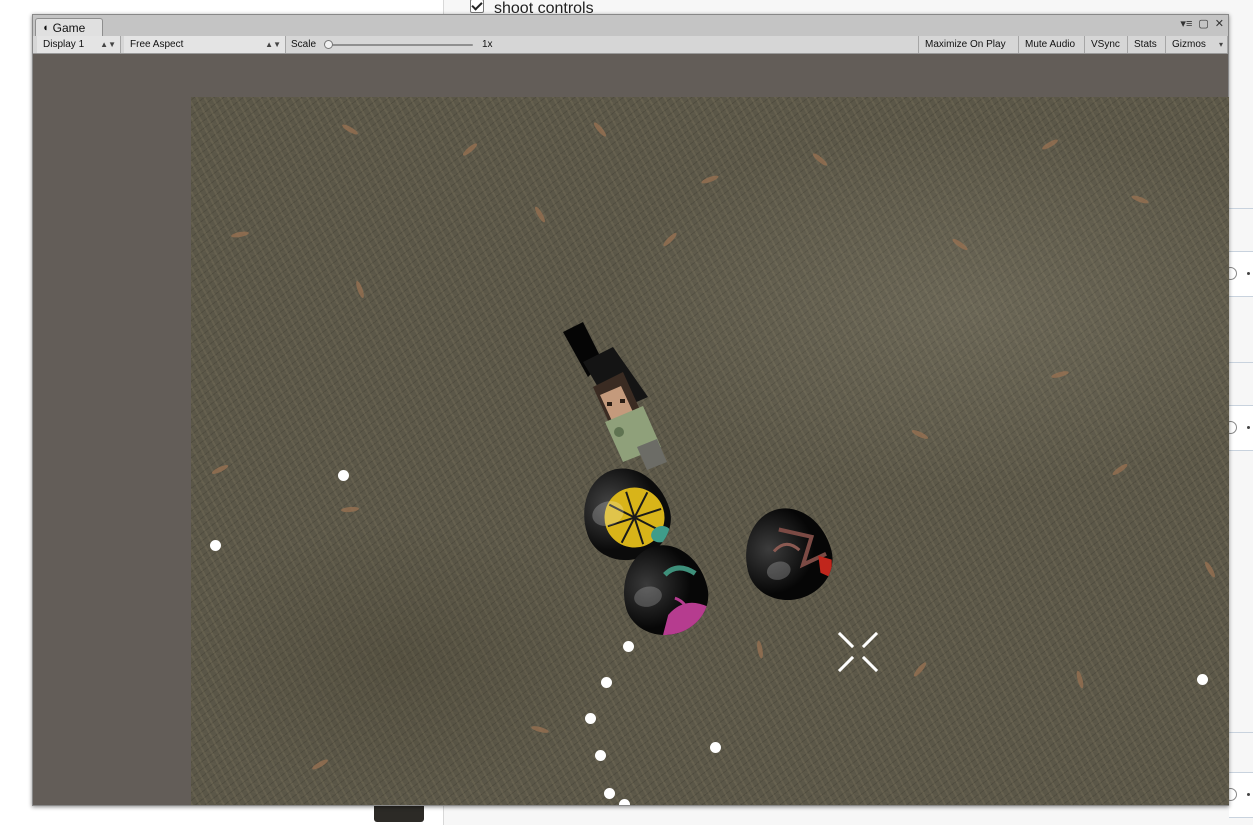  What do you see at coordinates (615, 396) in the screenshot?
I see `character-figure` at bounding box center [615, 396].